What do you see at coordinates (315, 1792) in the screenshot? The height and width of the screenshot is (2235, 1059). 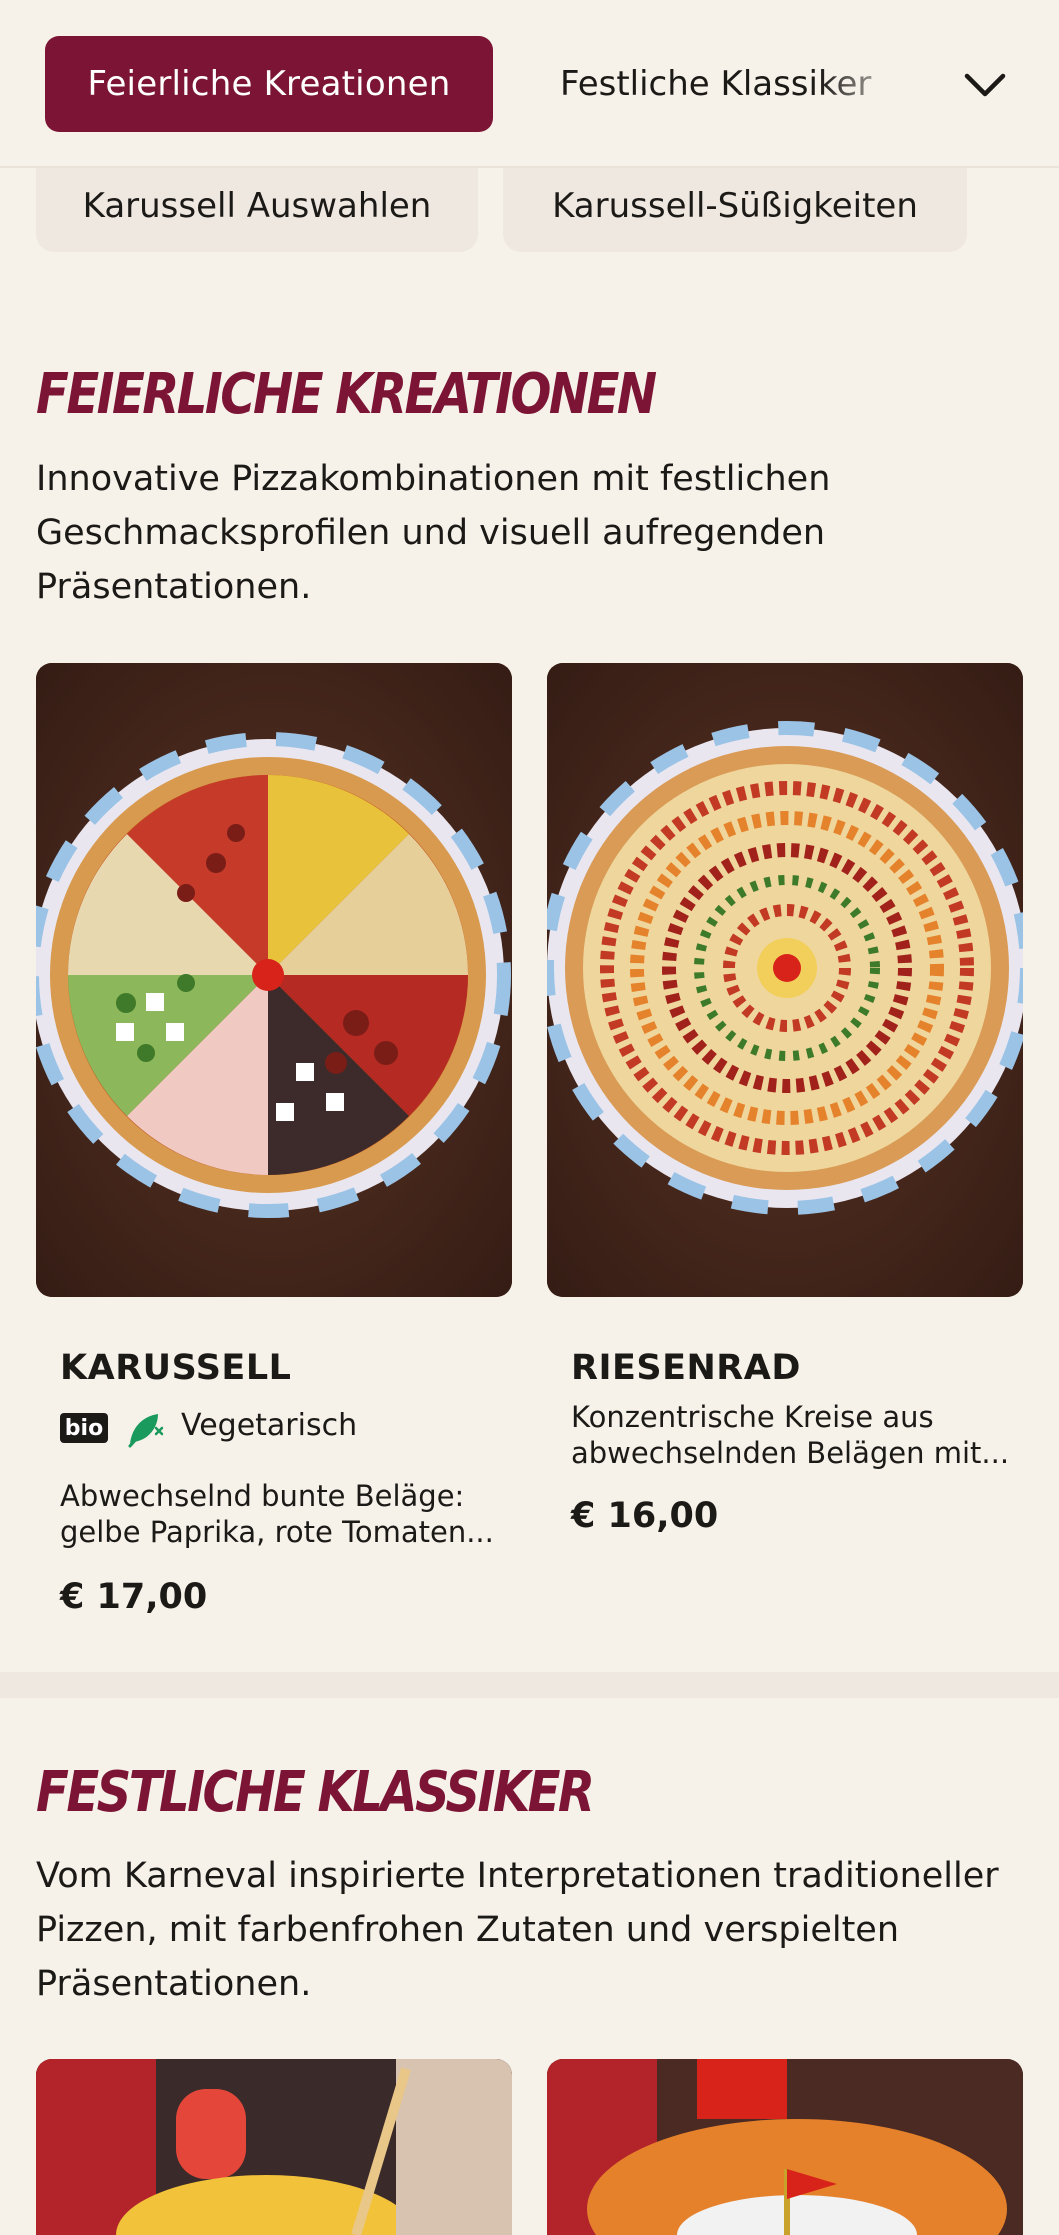 I see `section-title-festliche-klassiker: Festliche Klassiker` at bounding box center [315, 1792].